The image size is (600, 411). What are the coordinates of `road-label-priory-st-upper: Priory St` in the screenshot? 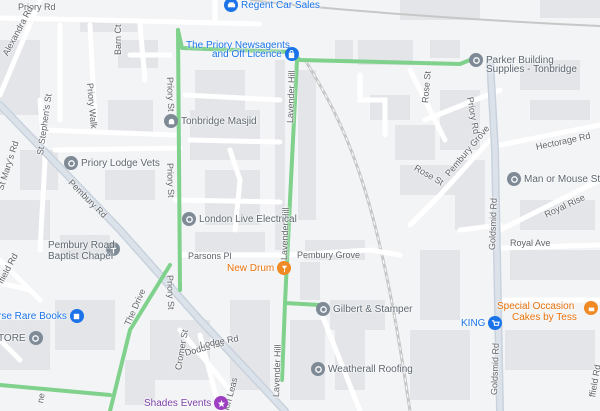 It's located at (171, 94).